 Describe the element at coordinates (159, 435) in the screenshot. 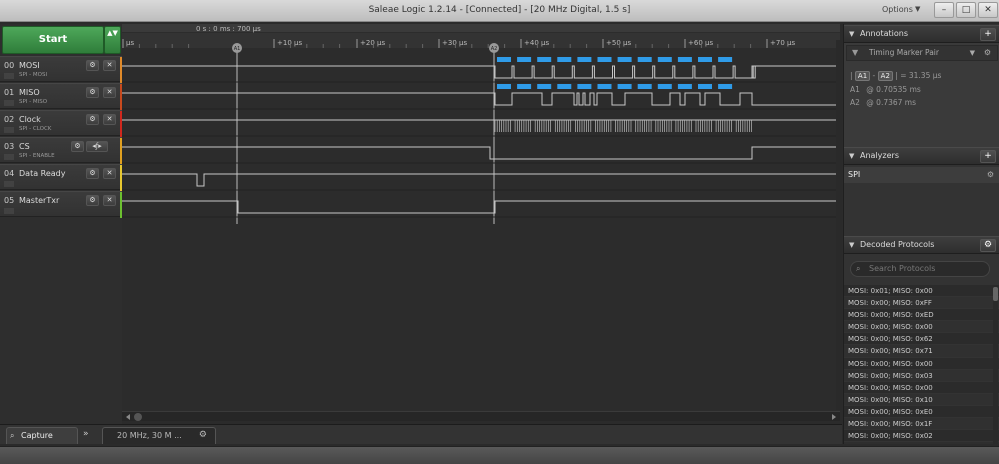

I see `tab-session: 20 MHz, 30 M ... ⚙` at that location.